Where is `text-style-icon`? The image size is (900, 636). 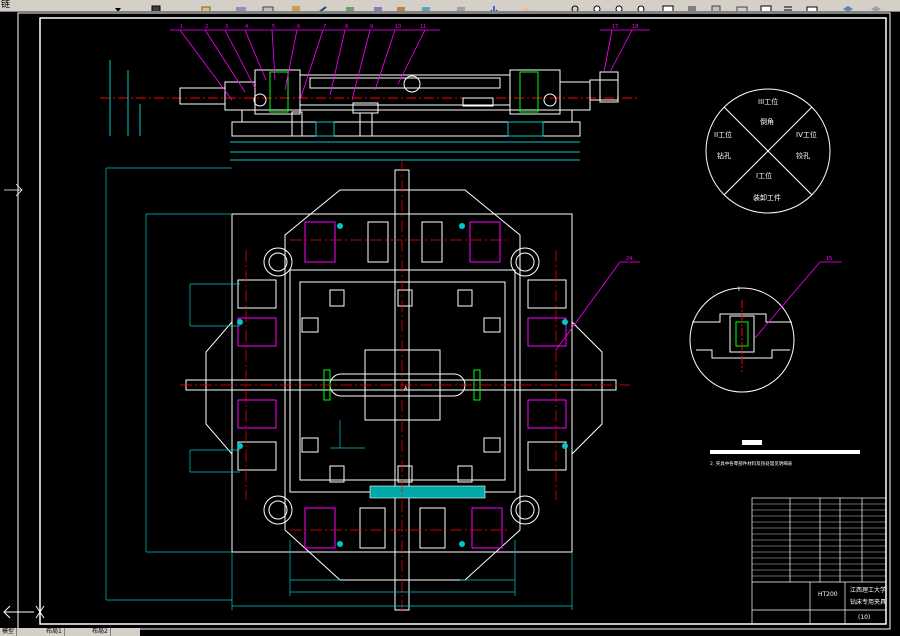
text-style-icon is located at coordinates (668, 5).